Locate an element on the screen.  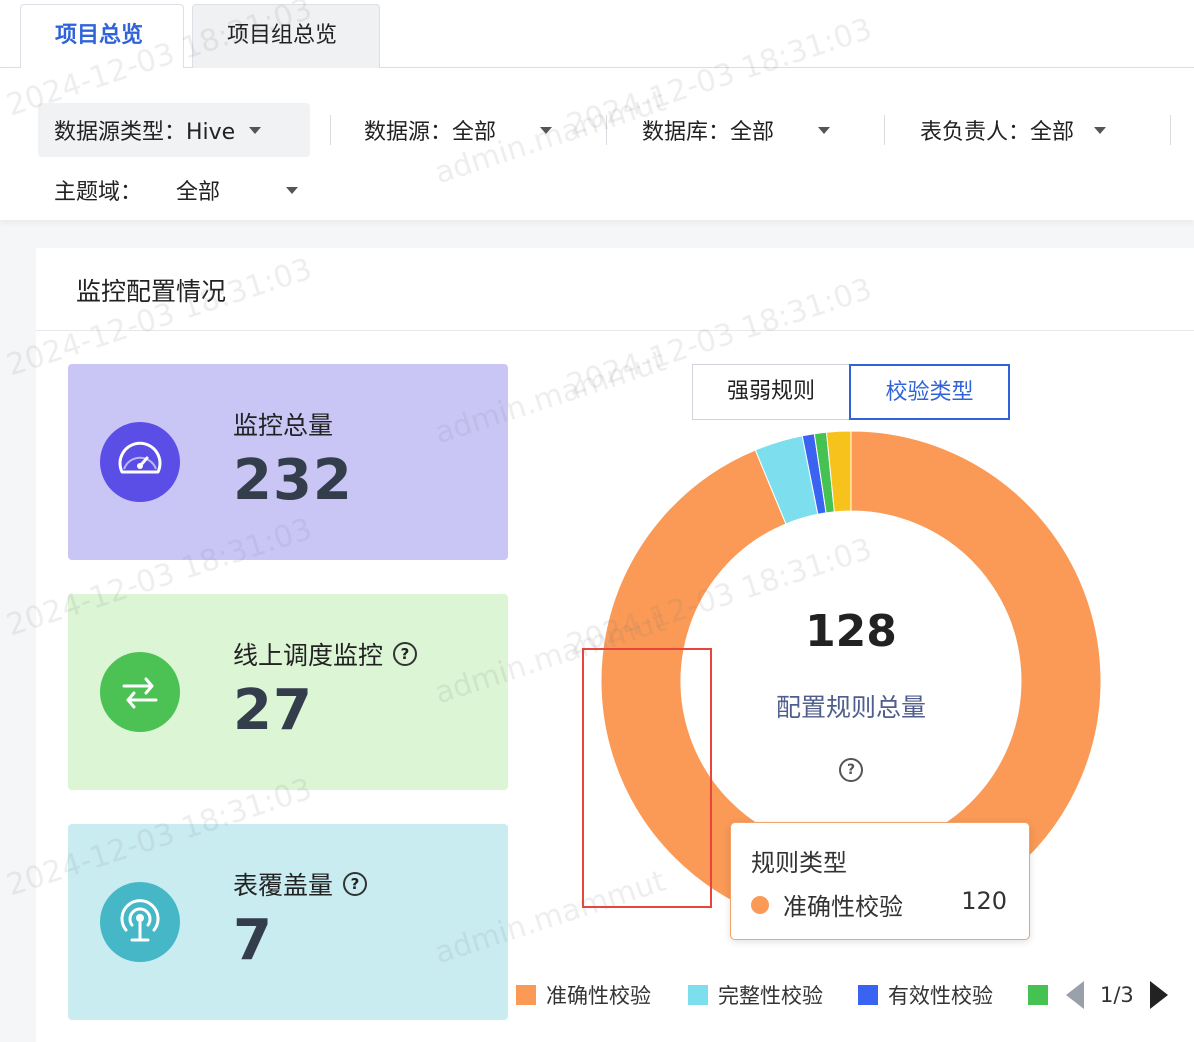
filter-subject-domain: 主题域： 全部 is located at coordinates (176, 190).